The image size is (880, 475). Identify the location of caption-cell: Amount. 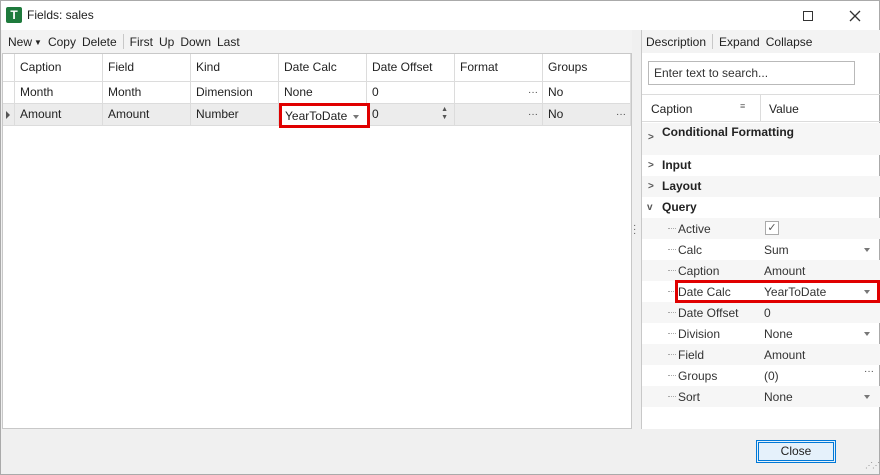
(59, 115).